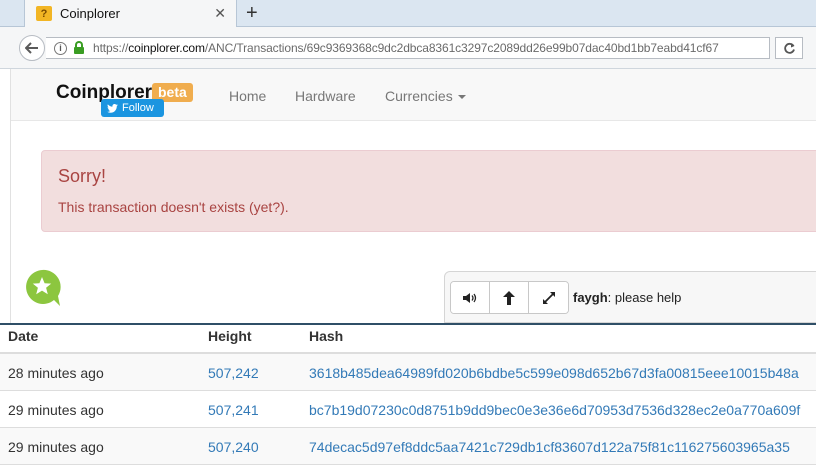  What do you see at coordinates (233, 373) in the screenshot?
I see `row-height-link: 507,242` at bounding box center [233, 373].